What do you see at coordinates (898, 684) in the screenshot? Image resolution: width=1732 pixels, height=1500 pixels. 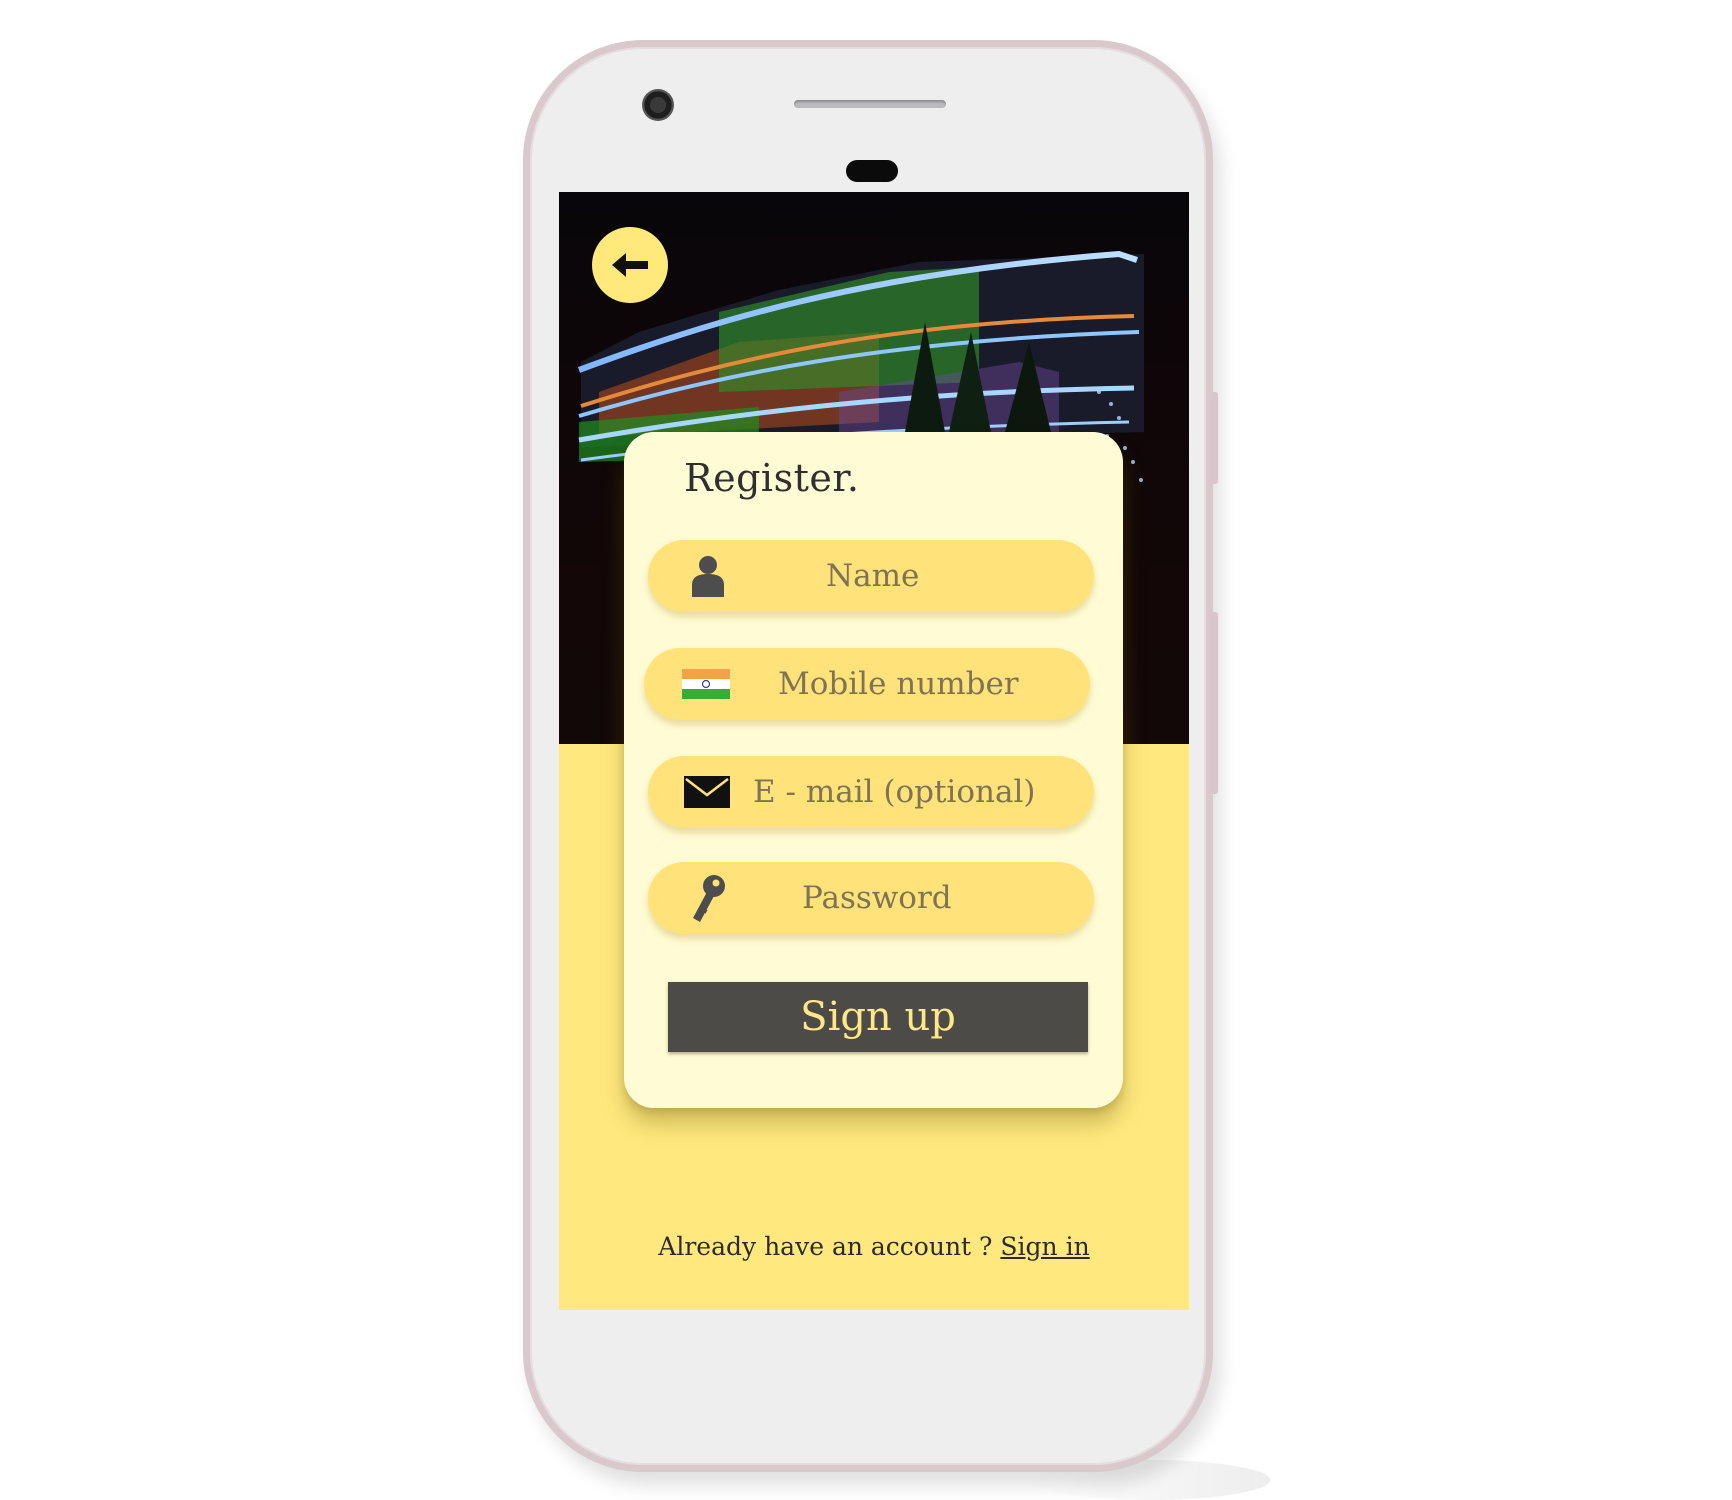 I see `mobile-number-placeholder: Mobile number` at bounding box center [898, 684].